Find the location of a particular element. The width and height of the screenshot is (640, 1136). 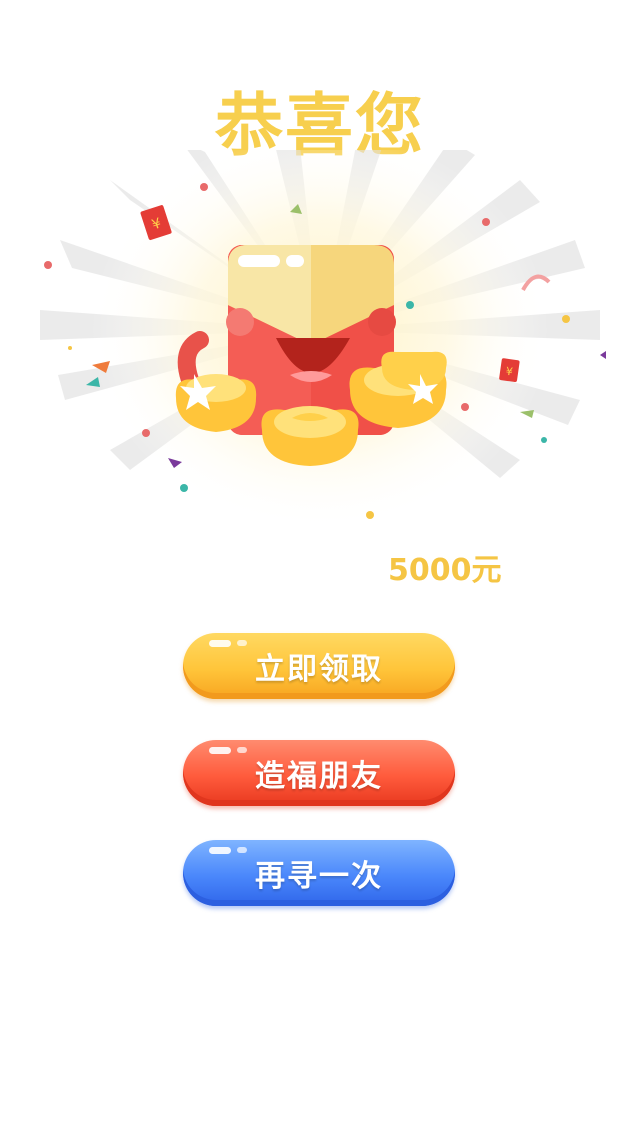

try-again-button-label: 再寻一次 is located at coordinates (319, 876).